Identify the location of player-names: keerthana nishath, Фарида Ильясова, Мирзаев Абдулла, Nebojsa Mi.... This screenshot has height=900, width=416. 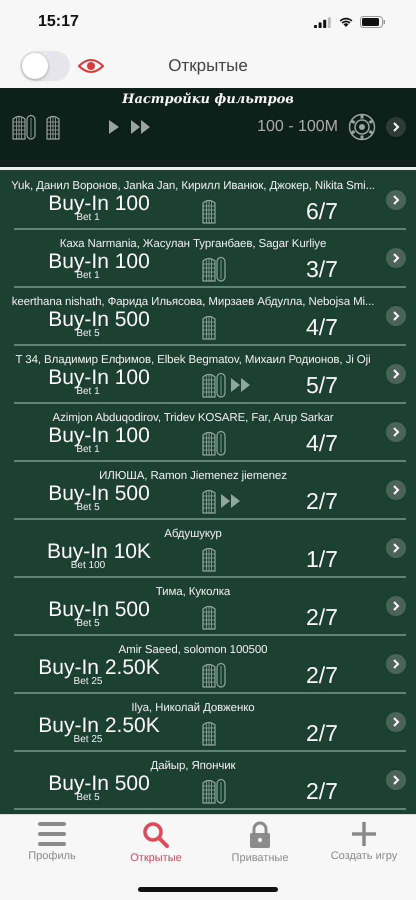
(193, 302).